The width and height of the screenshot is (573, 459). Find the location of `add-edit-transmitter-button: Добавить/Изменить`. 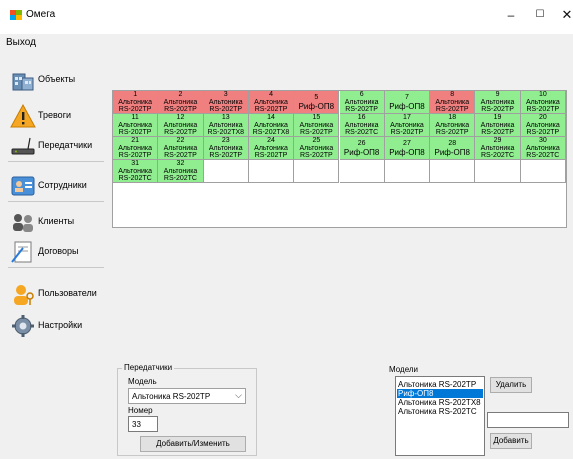

add-edit-transmitter-button: Добавить/Изменить is located at coordinates (193, 444).